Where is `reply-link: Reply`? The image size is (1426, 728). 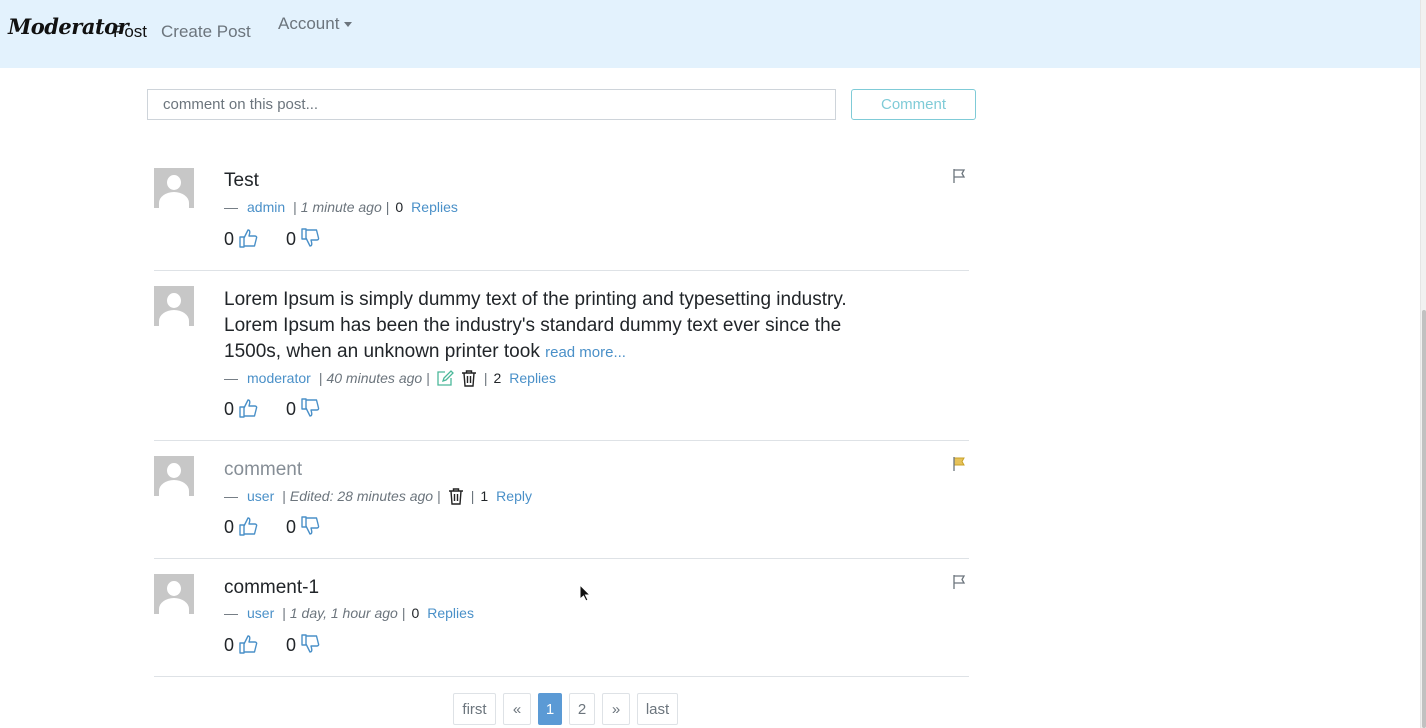 reply-link: Reply is located at coordinates (514, 496).